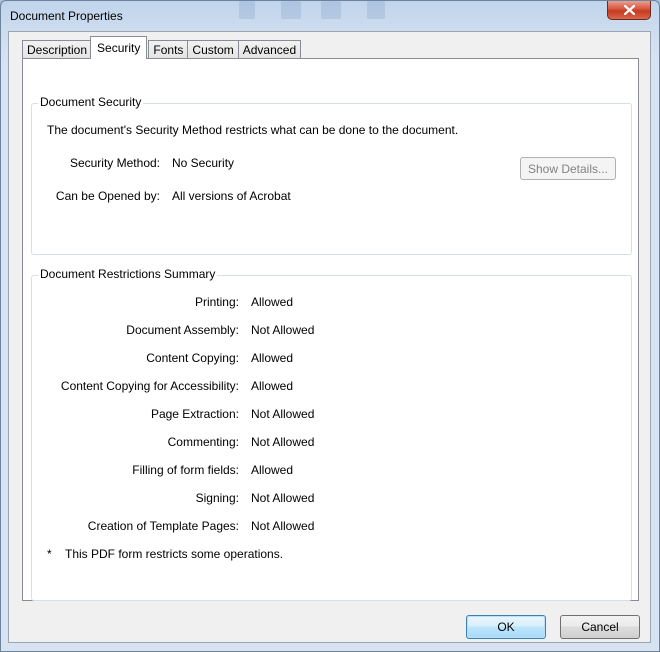 The width and height of the screenshot is (660, 652). What do you see at coordinates (66, 16) in the screenshot?
I see `window-title: Document Properties` at bounding box center [66, 16].